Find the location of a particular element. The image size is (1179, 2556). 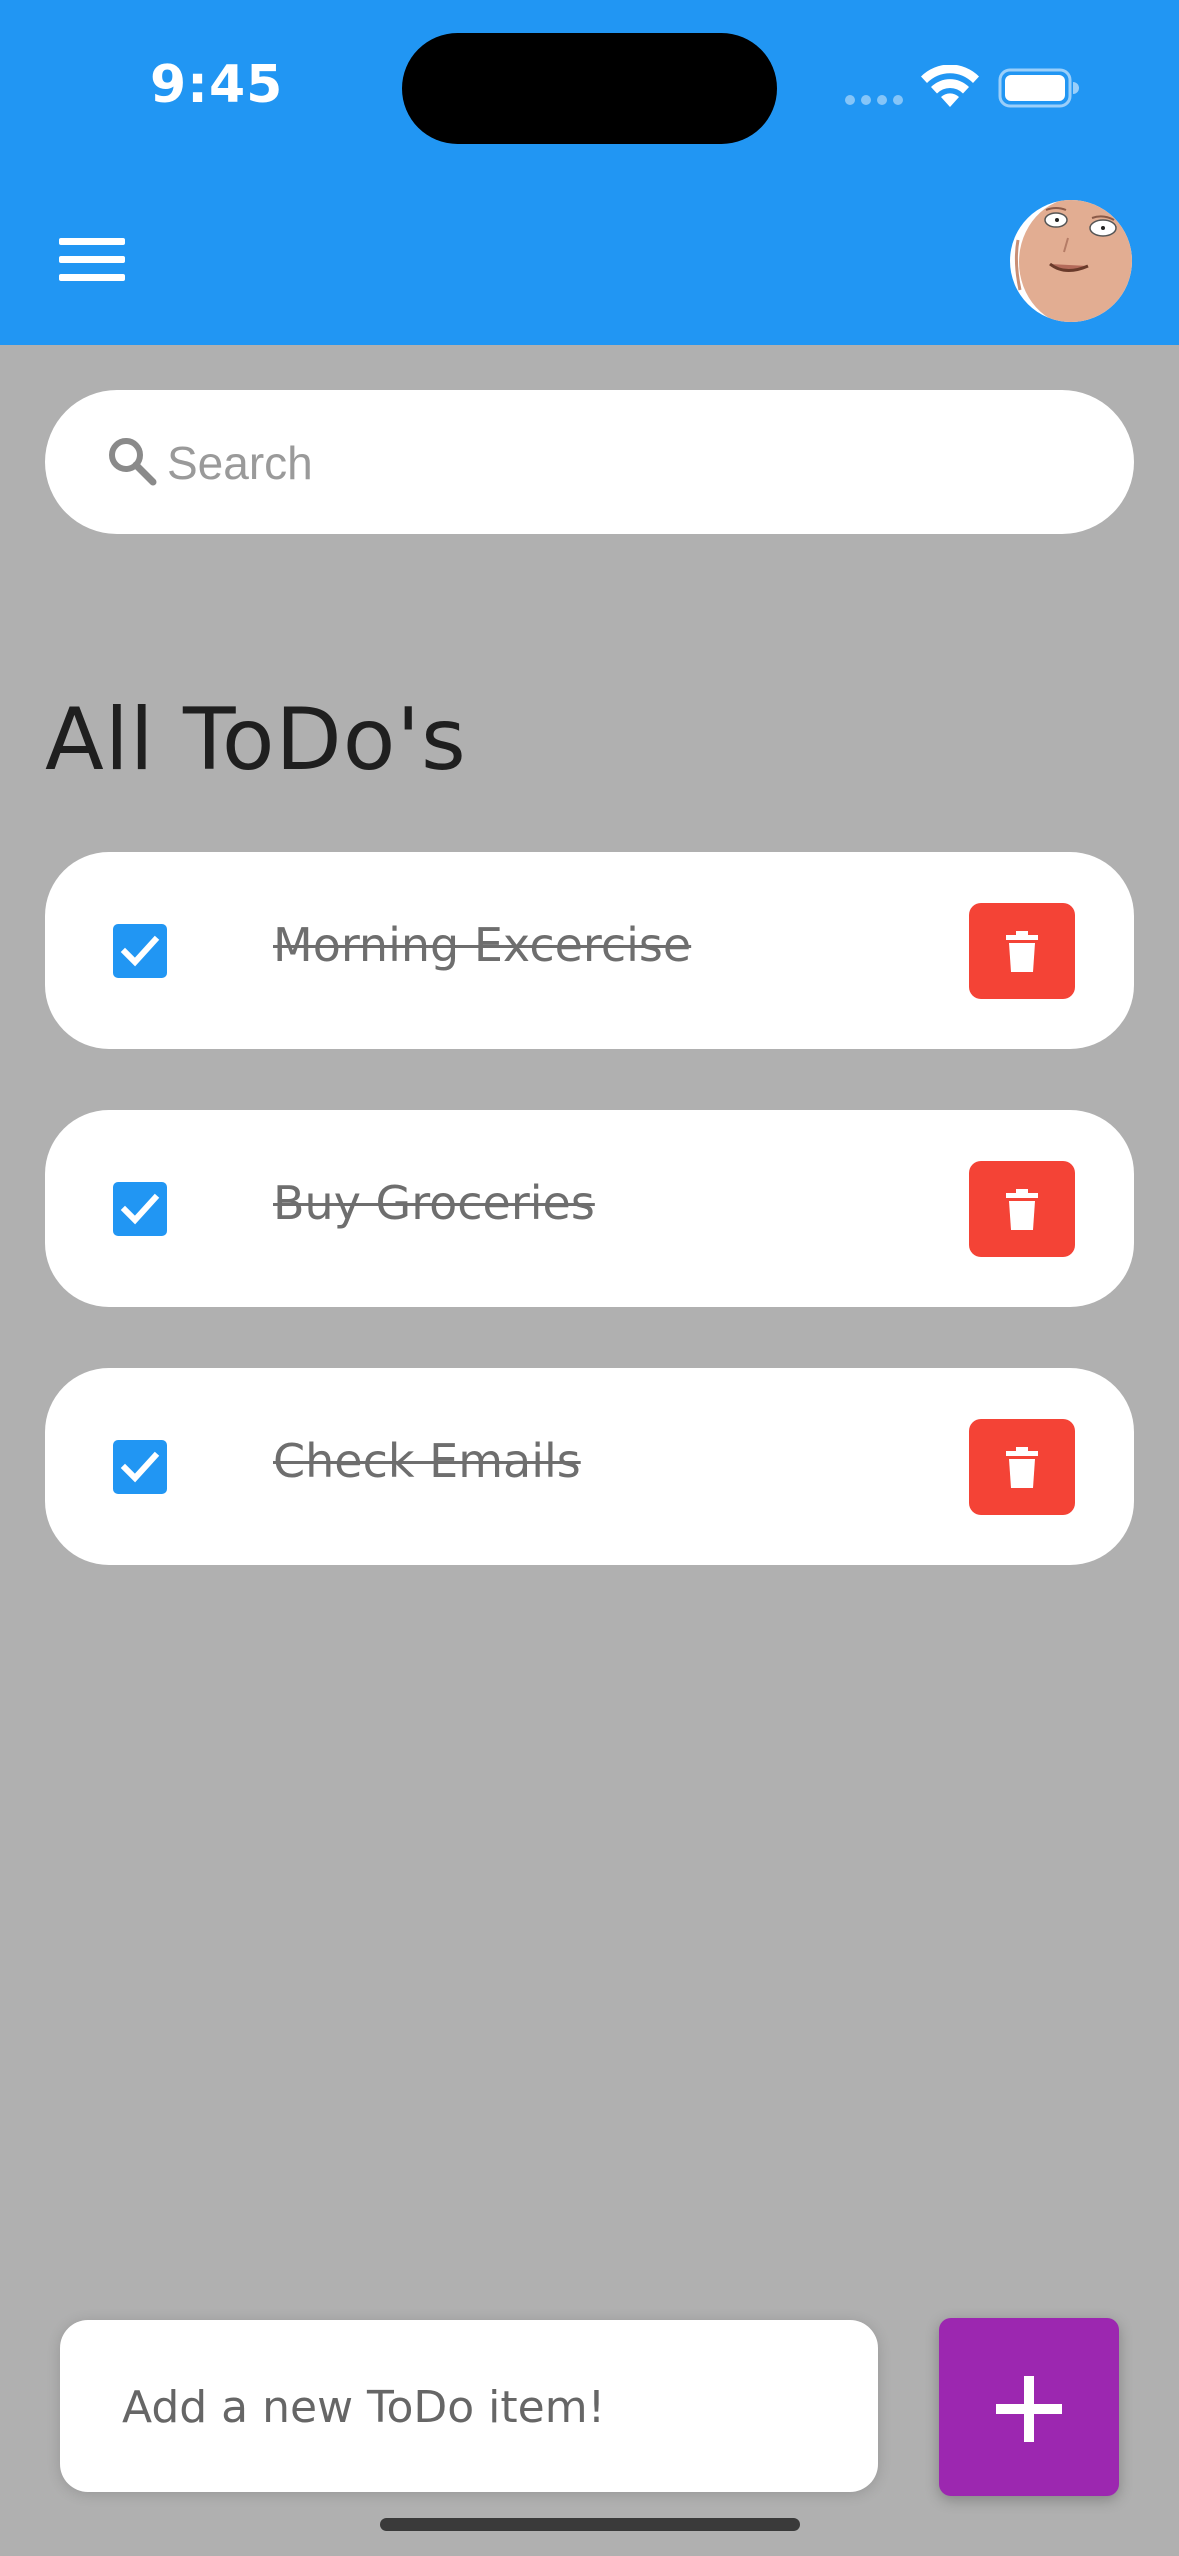

home-indicator is located at coordinates (590, 2524).